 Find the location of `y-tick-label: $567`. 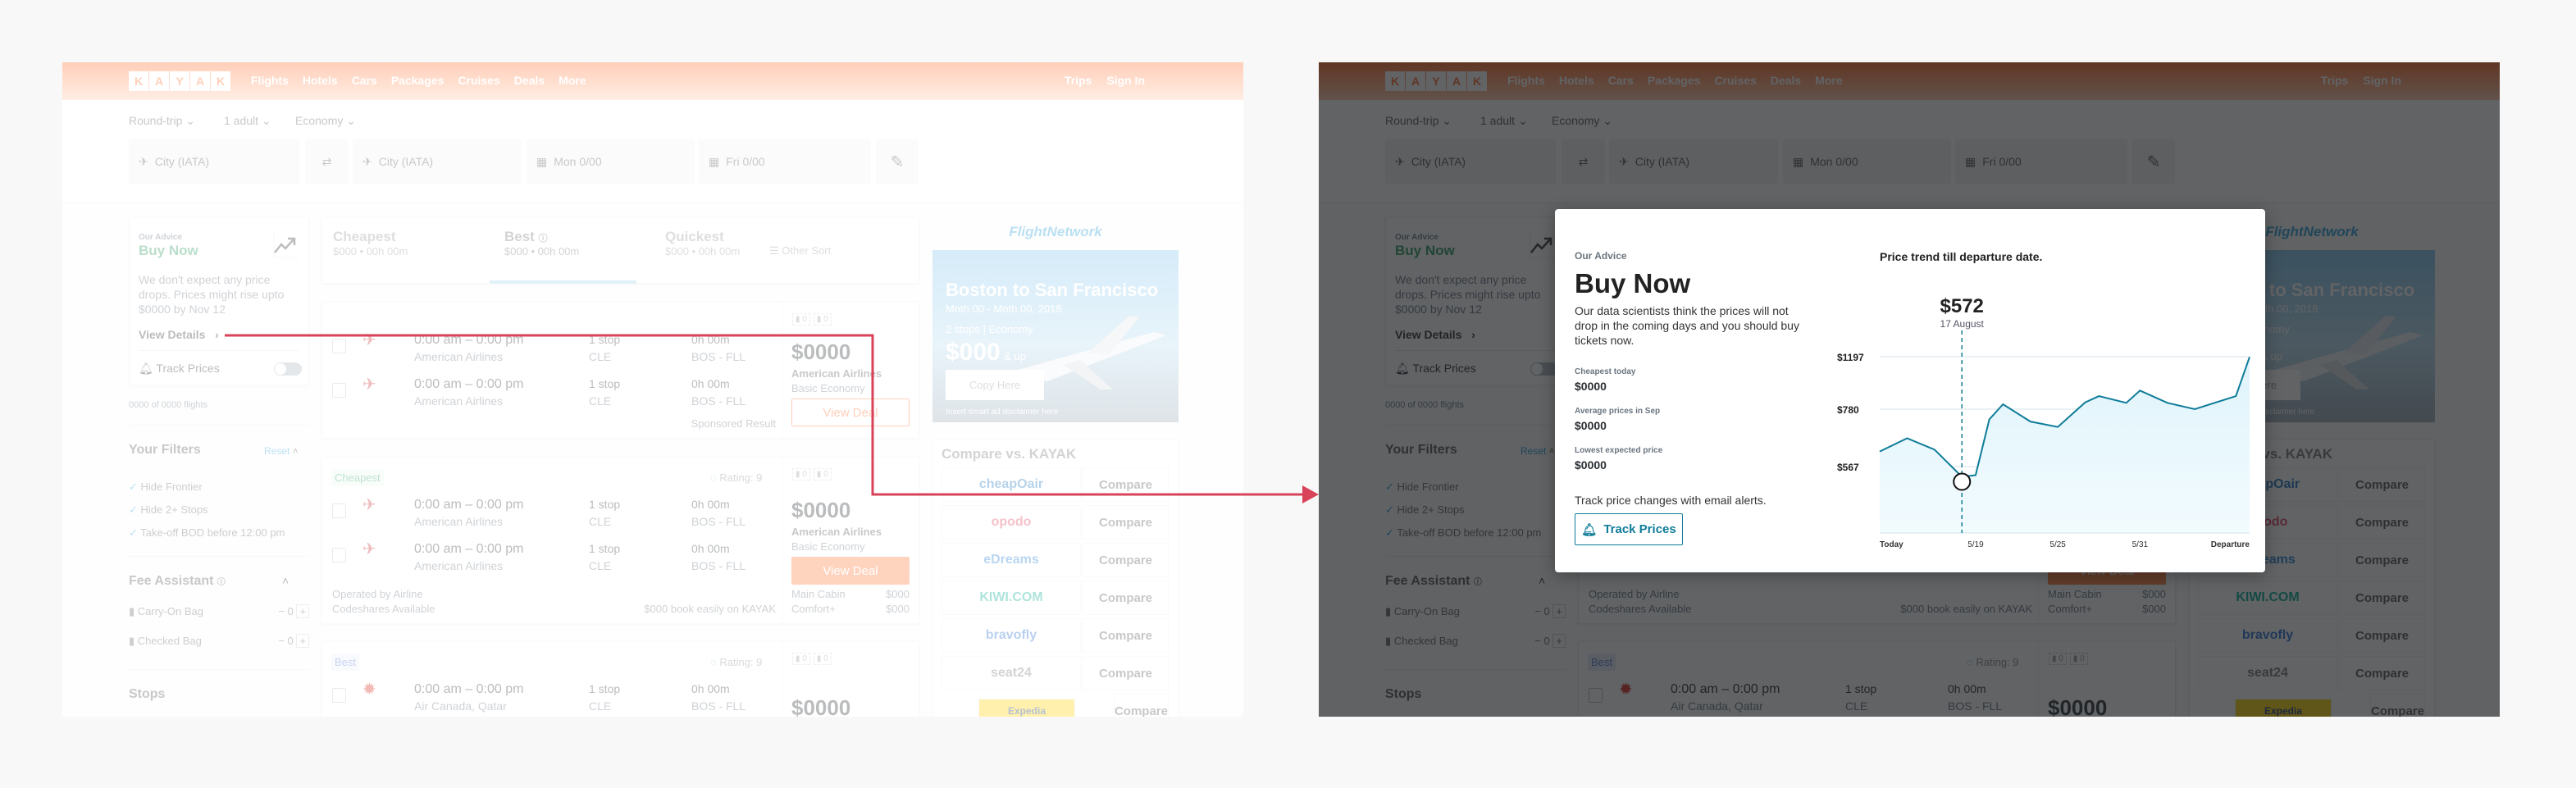

y-tick-label: $567 is located at coordinates (1848, 467).